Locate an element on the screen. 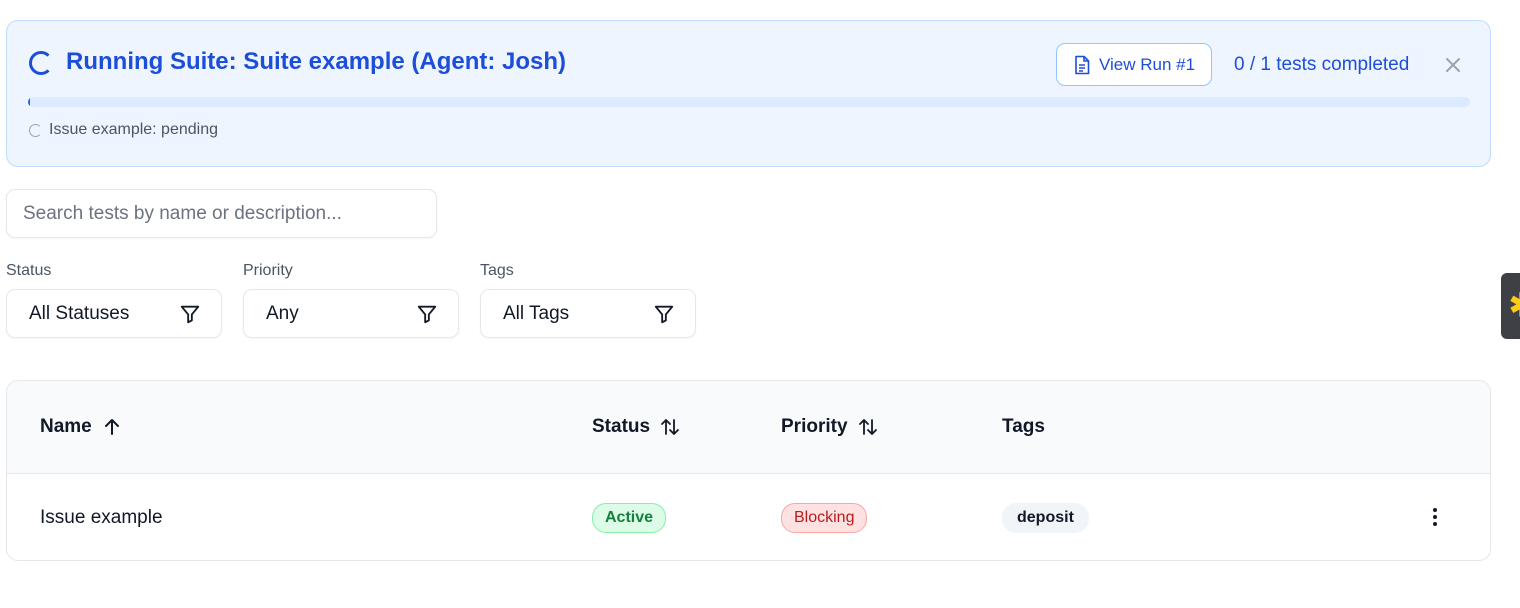  spinner-icon is located at coordinates (41, 63).